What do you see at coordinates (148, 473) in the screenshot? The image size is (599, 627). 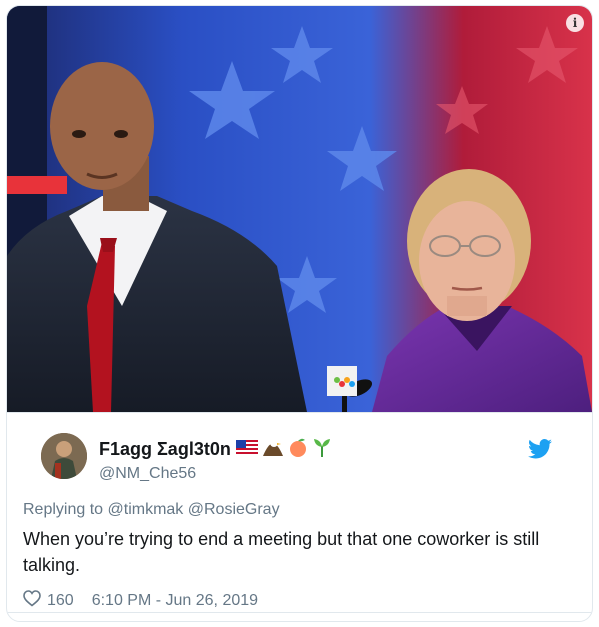 I see `user-handle: @NM_Che56` at bounding box center [148, 473].